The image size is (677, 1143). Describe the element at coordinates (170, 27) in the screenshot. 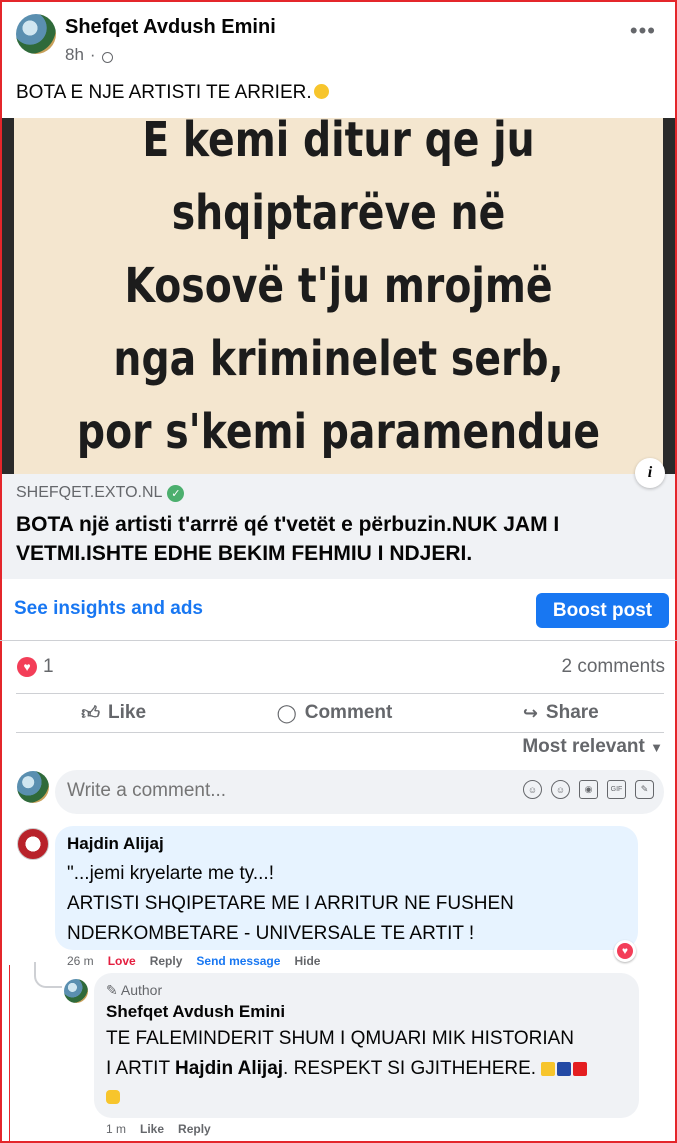

I see `author-name: Shefqet Avdush Emini` at that location.